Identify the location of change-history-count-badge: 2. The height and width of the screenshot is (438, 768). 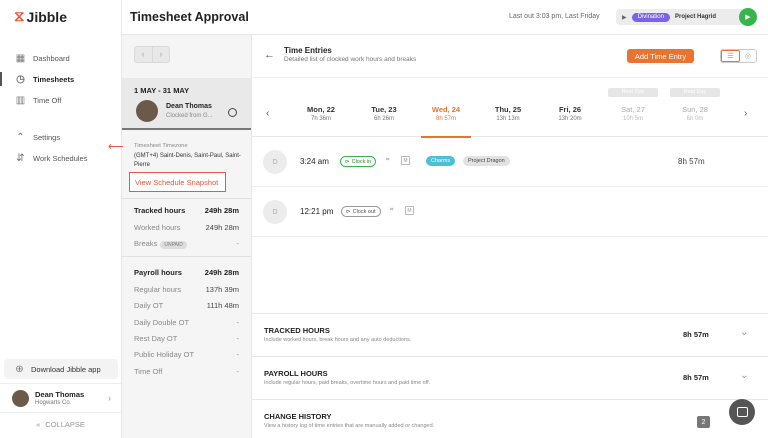
(703, 422).